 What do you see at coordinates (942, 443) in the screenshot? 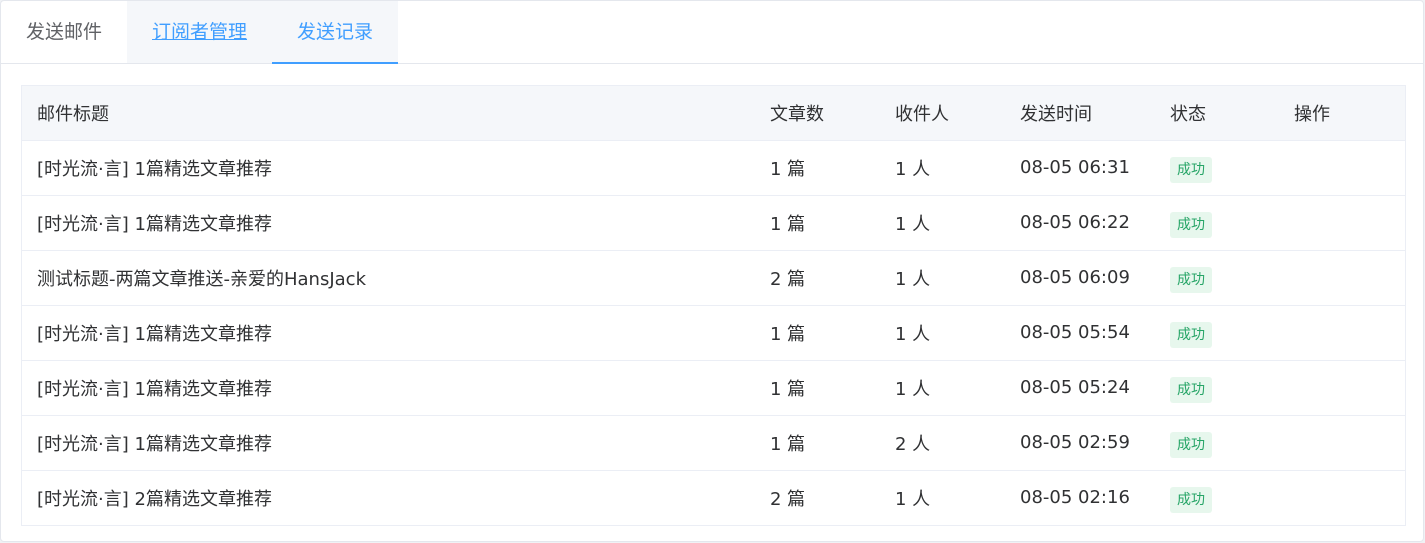
I see `cell-recipients: 2 人` at bounding box center [942, 443].